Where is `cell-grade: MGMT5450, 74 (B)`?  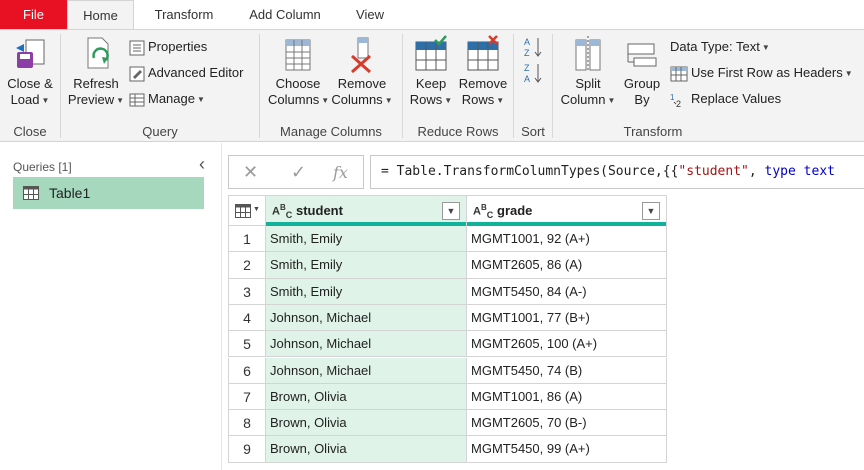 cell-grade: MGMT5450, 74 (B) is located at coordinates (567, 370).